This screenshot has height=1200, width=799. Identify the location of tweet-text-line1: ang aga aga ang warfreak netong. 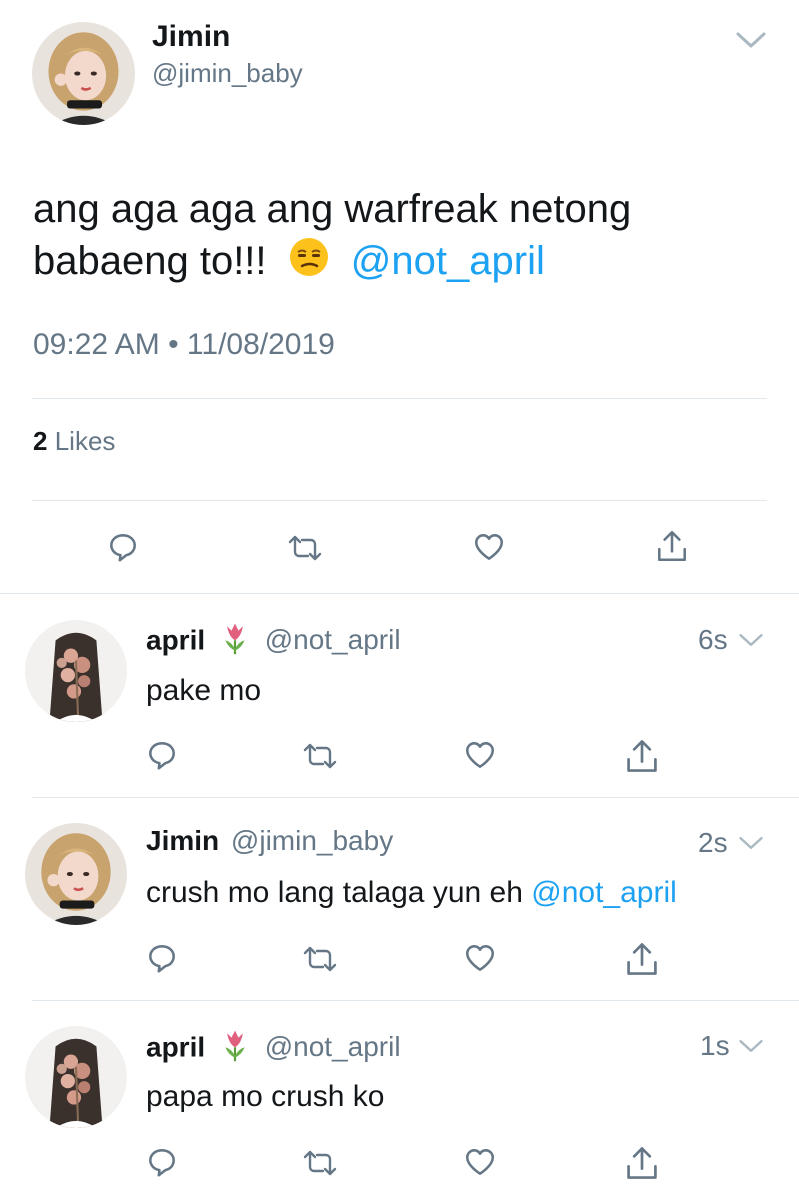
(332, 209).